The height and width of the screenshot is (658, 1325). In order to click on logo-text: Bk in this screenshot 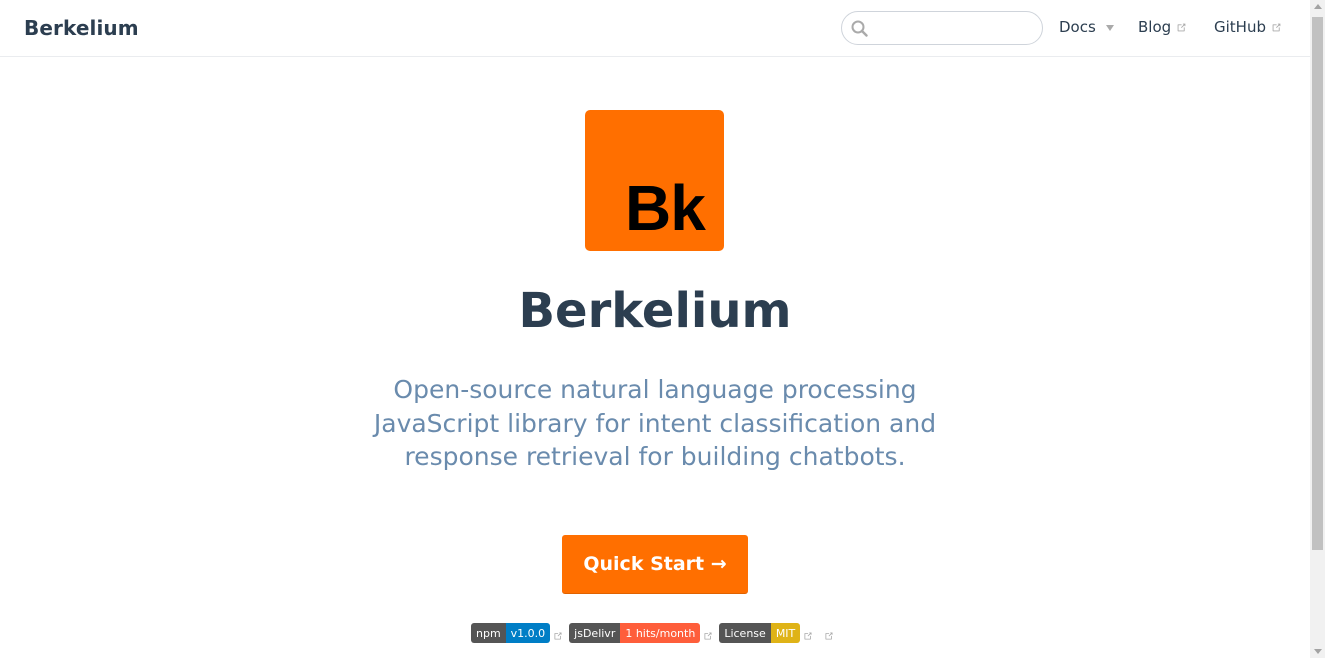, I will do `click(665, 208)`.